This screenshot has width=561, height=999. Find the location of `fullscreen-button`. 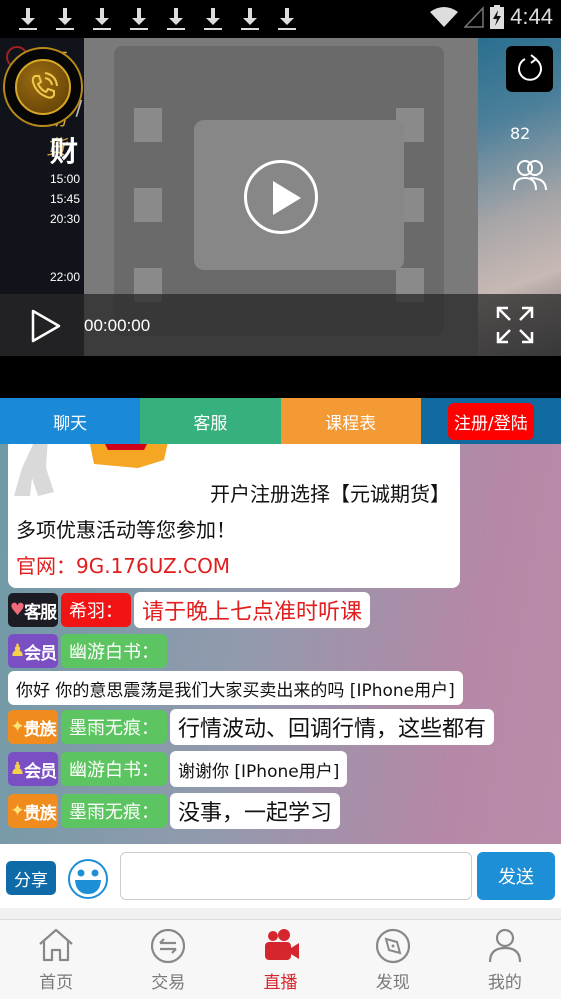

fullscreen-button is located at coordinates (515, 325).